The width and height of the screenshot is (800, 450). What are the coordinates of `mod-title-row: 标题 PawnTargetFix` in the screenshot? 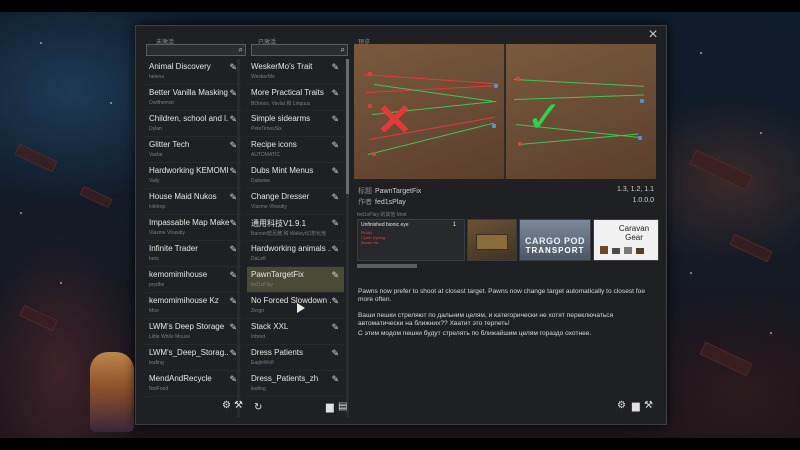 It's located at (390, 191).